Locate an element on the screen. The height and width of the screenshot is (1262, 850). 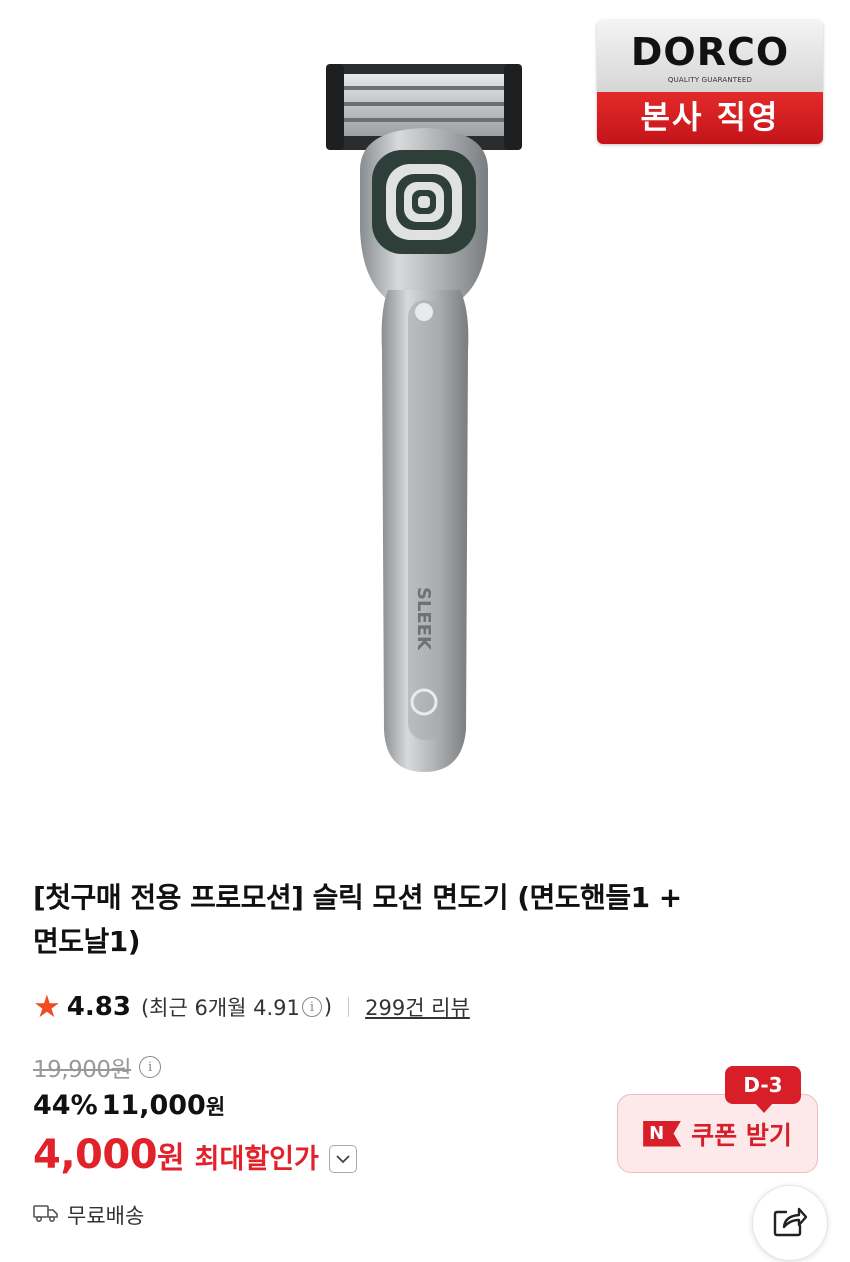
review-count-link: 299건 리뷰 is located at coordinates (417, 1007).